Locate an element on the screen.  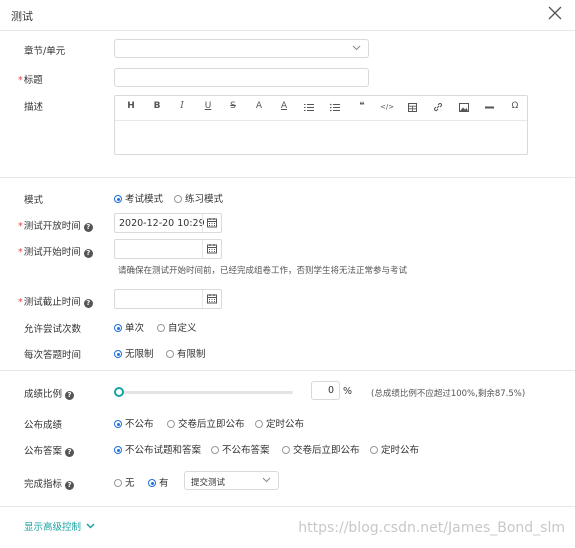
heading-icon: H is located at coordinates (131, 106).